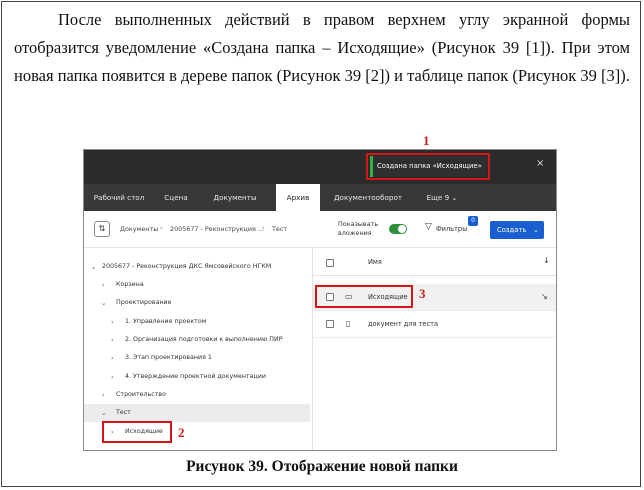  Describe the element at coordinates (422, 293) in the screenshot. I see `marker-number-3: 3` at that location.